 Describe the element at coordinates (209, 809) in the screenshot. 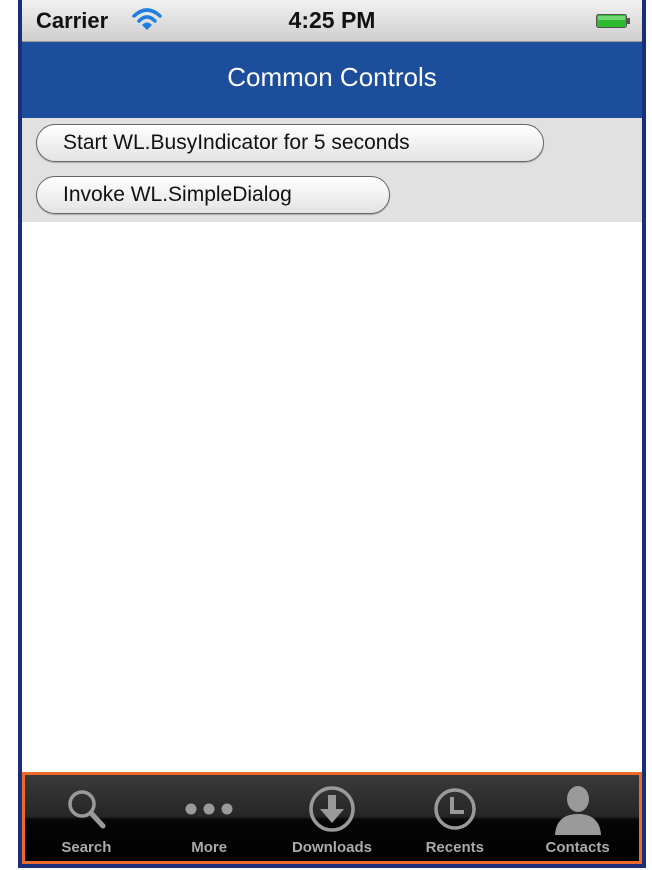

I see `more-icon` at that location.